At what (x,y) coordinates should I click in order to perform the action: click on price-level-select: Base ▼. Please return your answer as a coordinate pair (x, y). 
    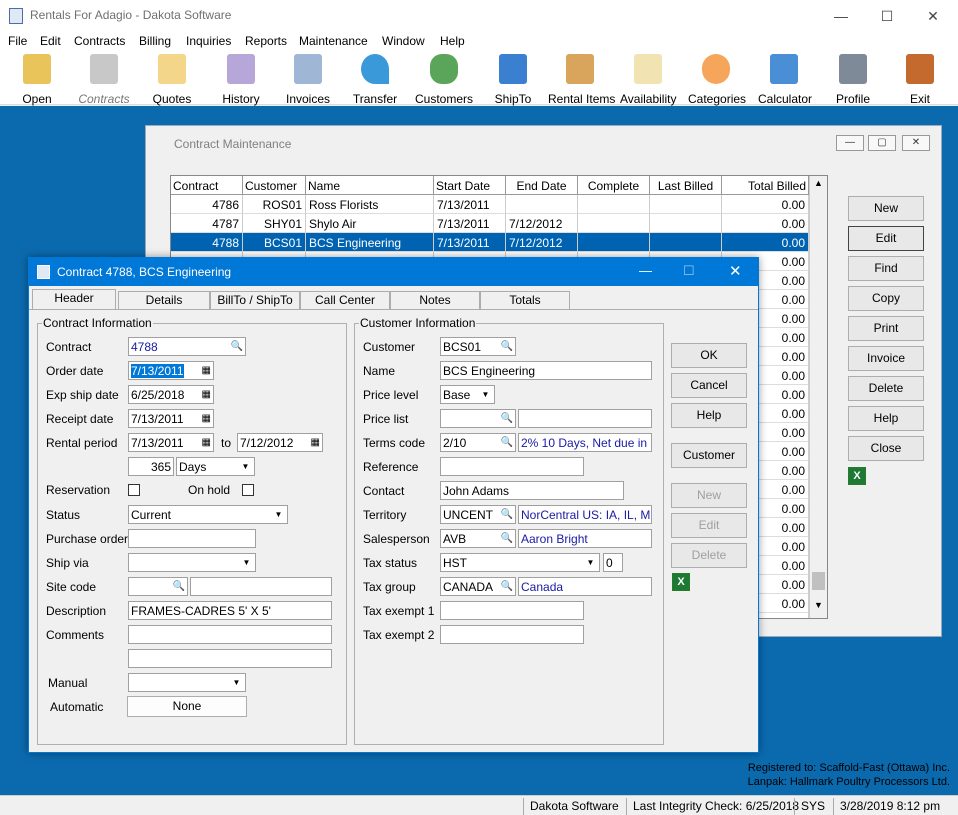
    Looking at the image, I should click on (467, 394).